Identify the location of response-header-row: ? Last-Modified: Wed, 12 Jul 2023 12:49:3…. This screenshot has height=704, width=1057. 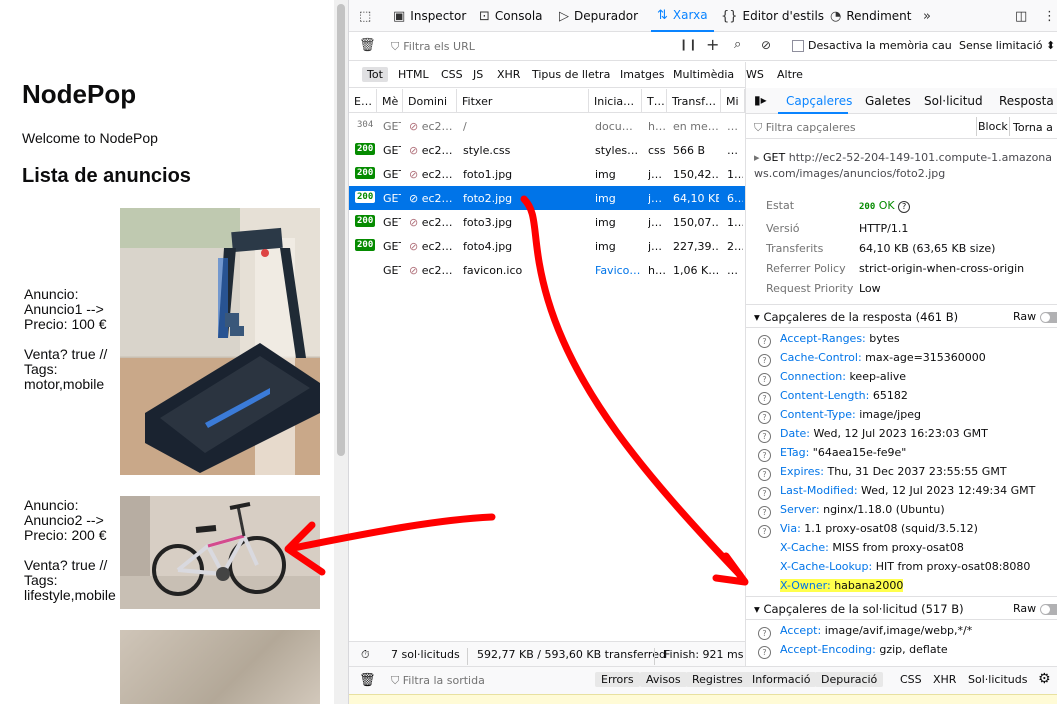
(896, 492).